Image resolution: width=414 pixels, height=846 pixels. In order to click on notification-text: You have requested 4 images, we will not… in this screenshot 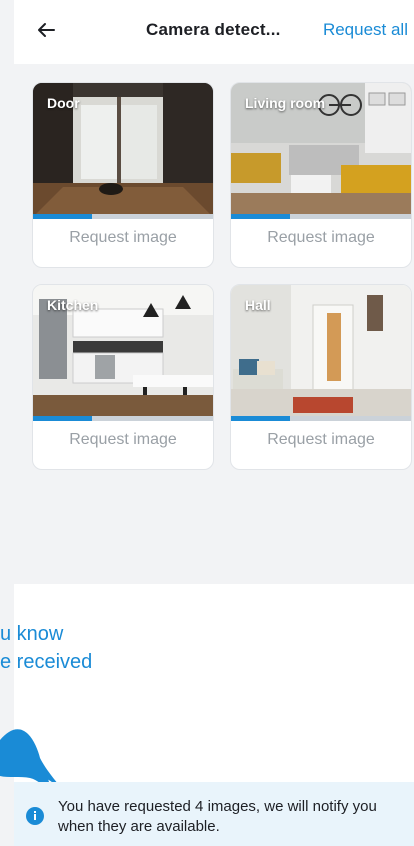, I will do `click(217, 816)`.